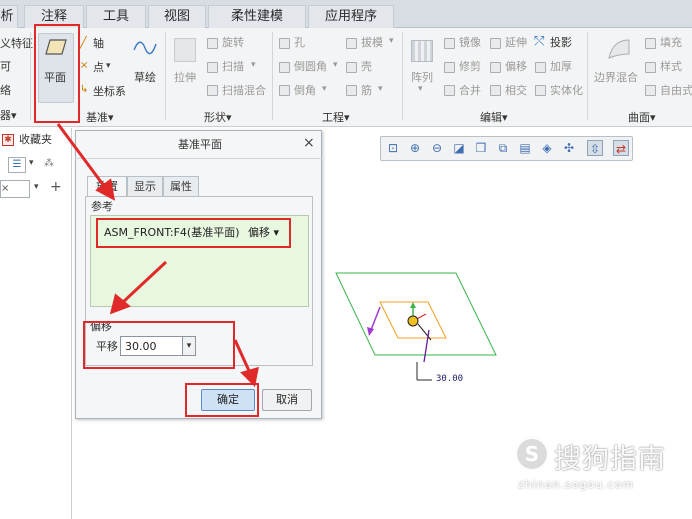  I want to click on watermark-url: zhinan.sogou.com, so click(576, 484).